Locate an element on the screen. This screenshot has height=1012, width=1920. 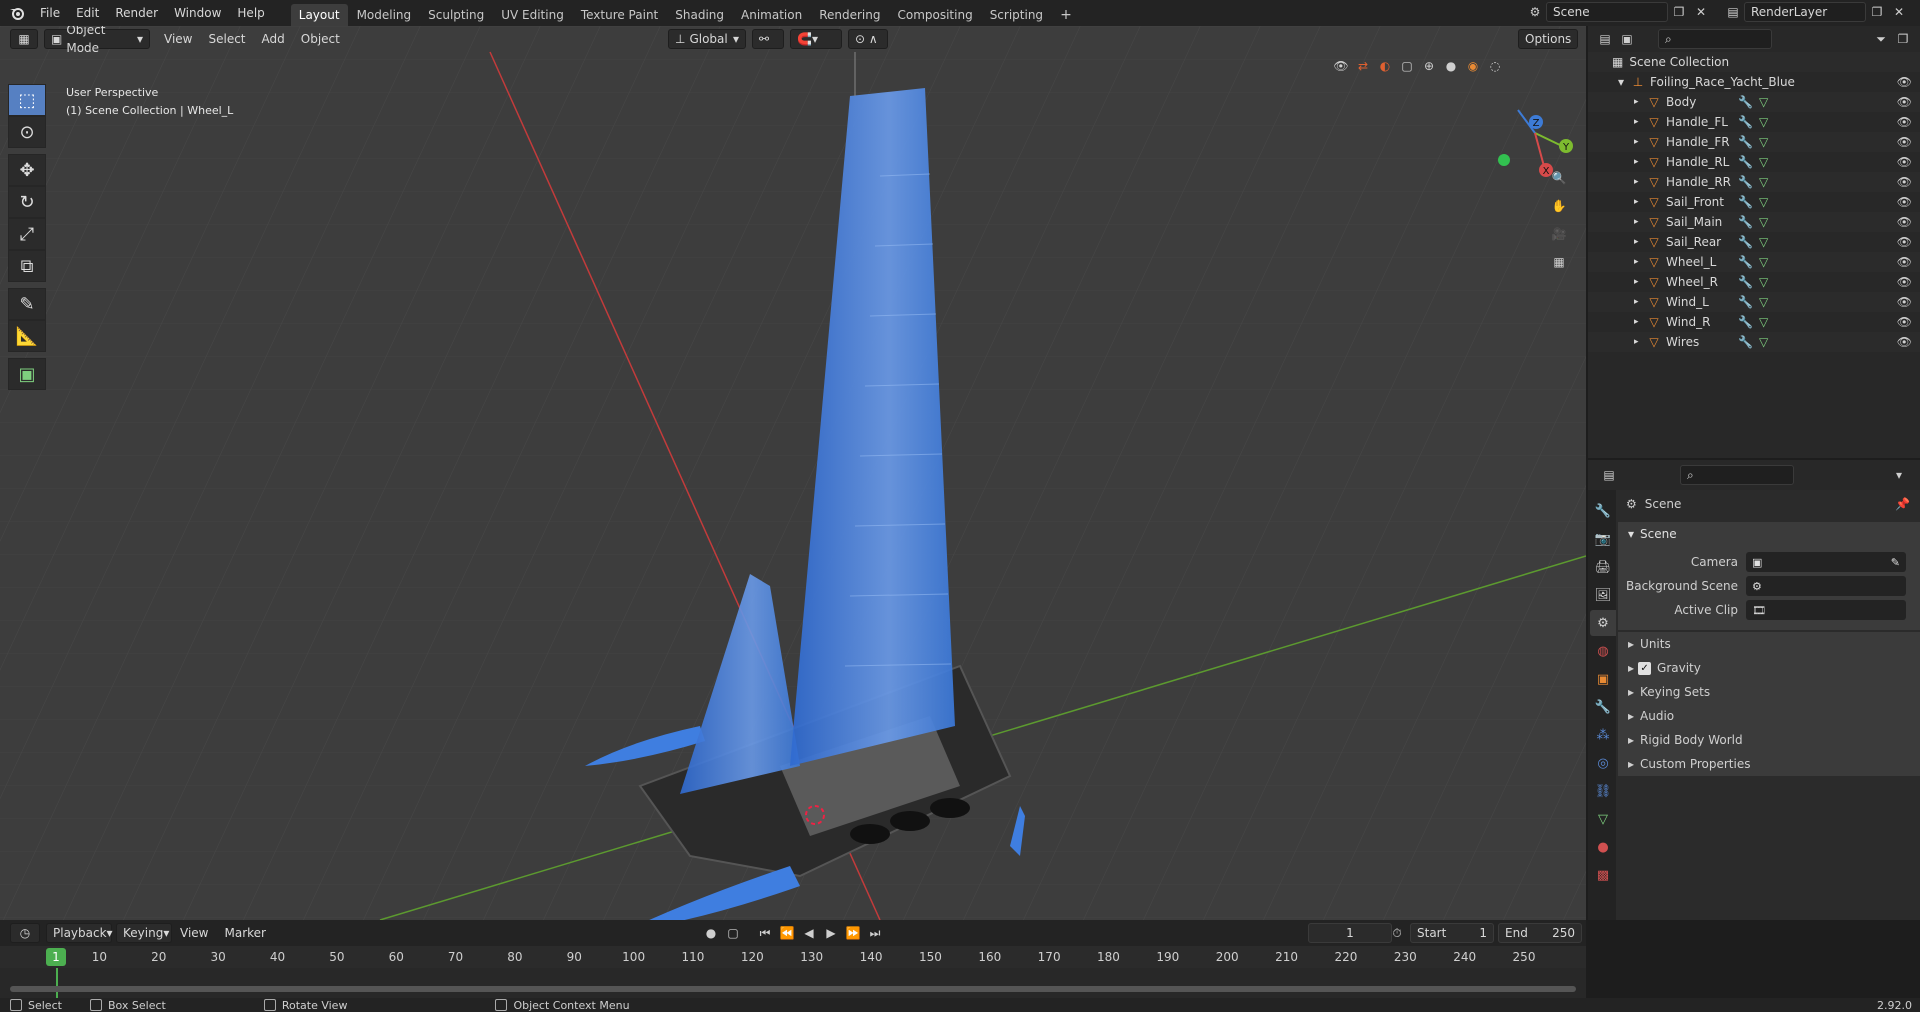
viewport-menu-select: Select is located at coordinates (226, 39).